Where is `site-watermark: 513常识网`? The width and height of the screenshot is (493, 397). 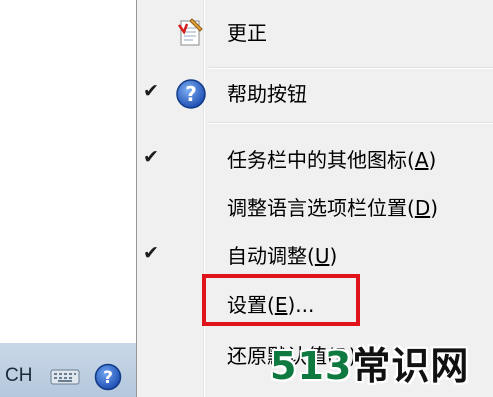
site-watermark: 513常识网 is located at coordinates (370, 366).